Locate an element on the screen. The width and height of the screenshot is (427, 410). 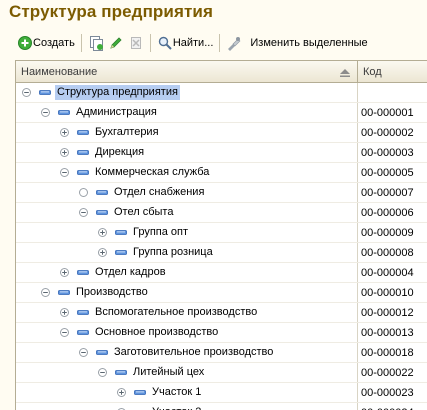
name-cell: Группа опт is located at coordinates (187, 232).